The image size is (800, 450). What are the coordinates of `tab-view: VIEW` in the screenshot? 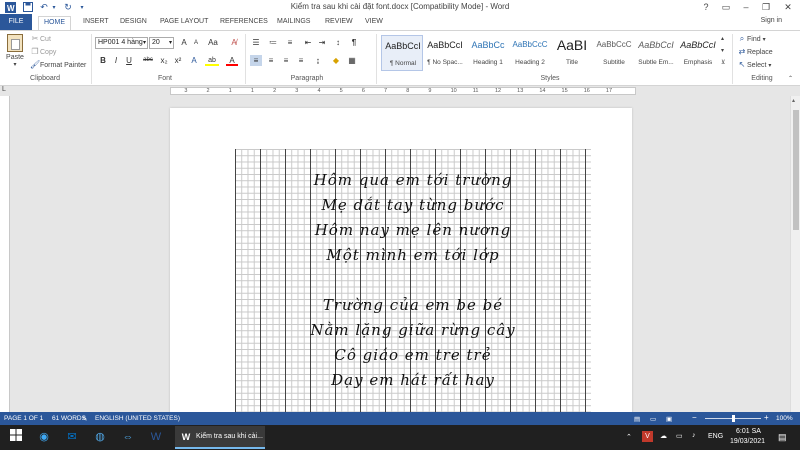 It's located at (374, 23).